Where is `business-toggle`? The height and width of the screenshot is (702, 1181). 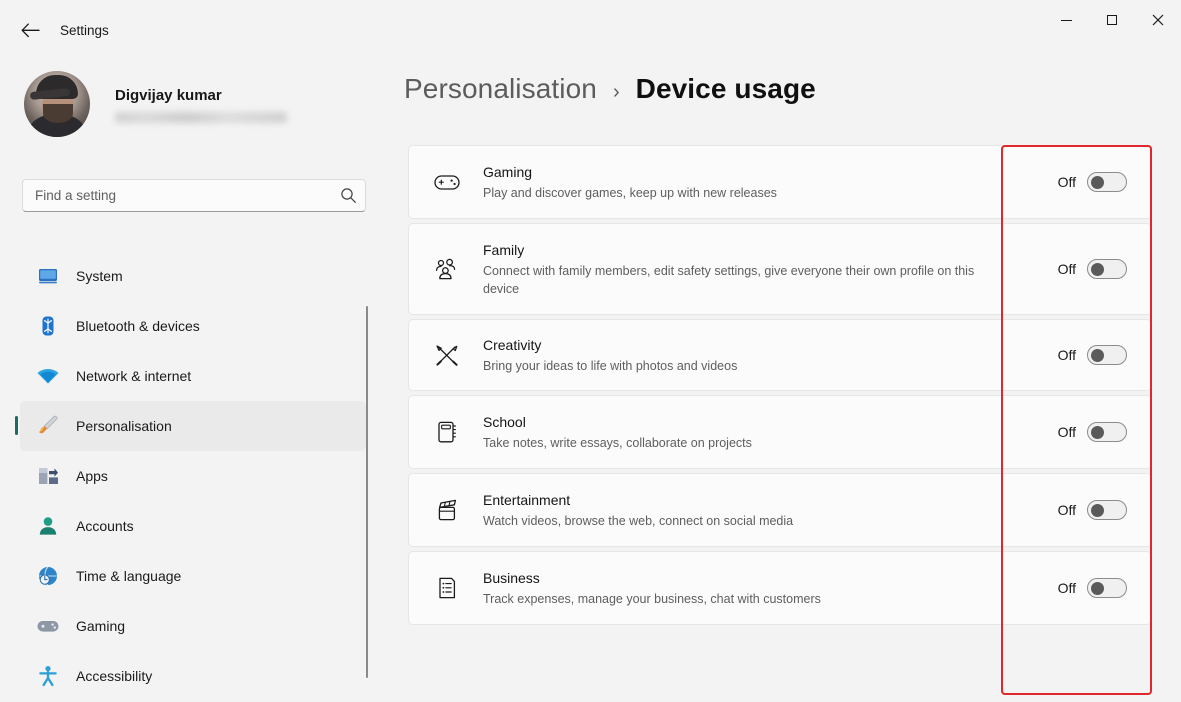
business-toggle is located at coordinates (1107, 588).